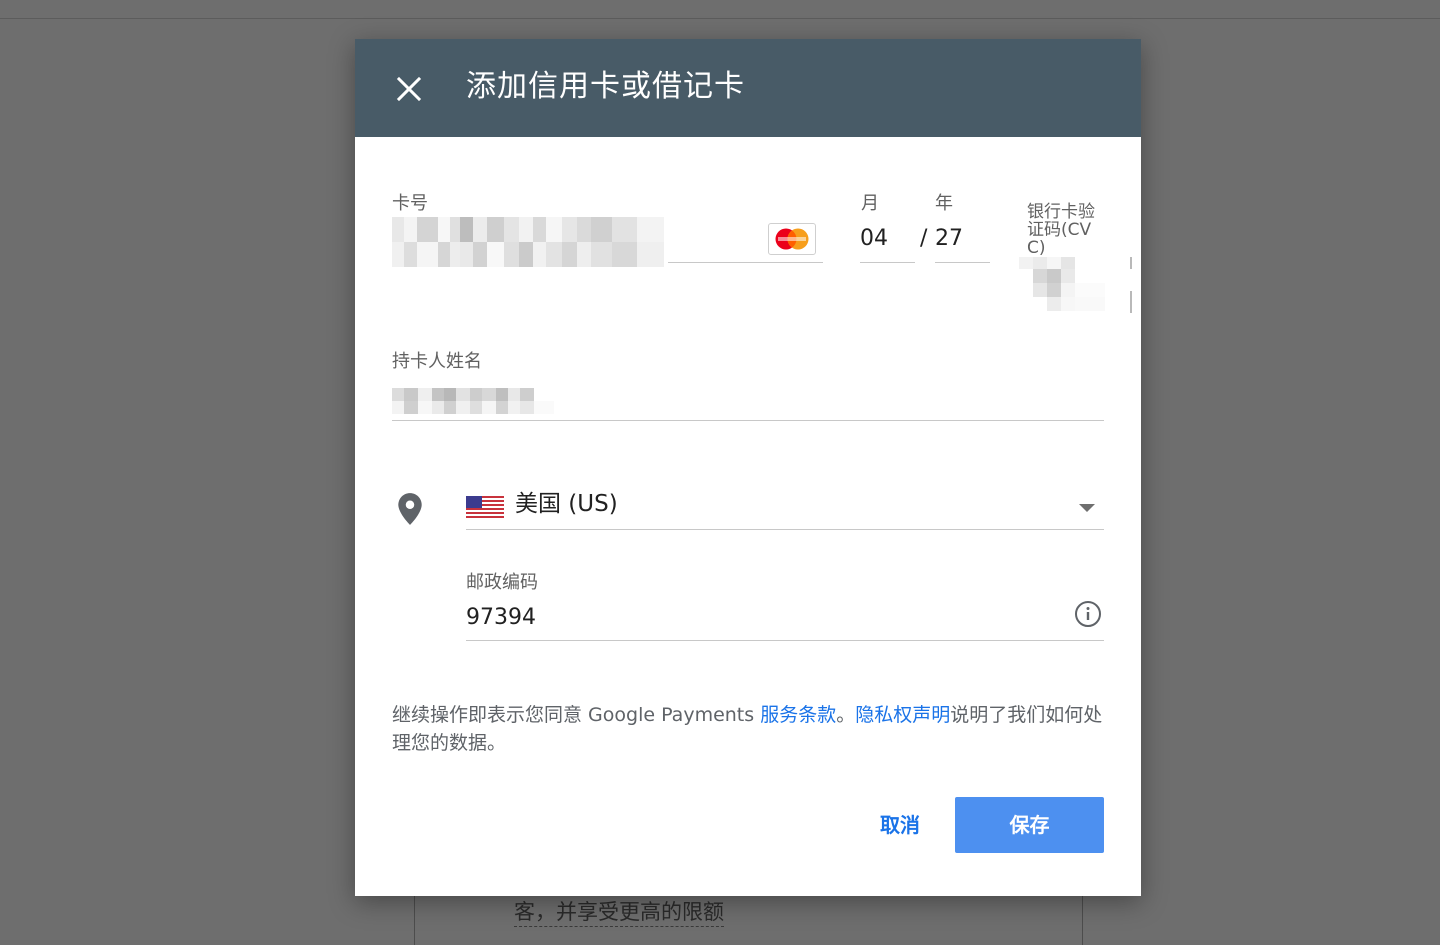 Image resolution: width=1440 pixels, height=945 pixels. Describe the element at coordinates (501, 618) in the screenshot. I see `postal-code-input: 97394` at that location.